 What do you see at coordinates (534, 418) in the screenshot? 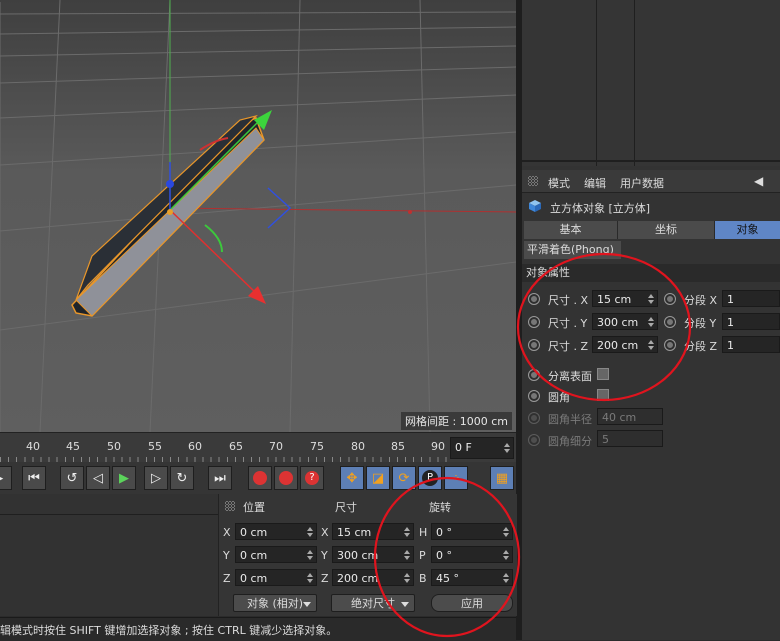
I see `fillet-radius-animate-radio` at bounding box center [534, 418].